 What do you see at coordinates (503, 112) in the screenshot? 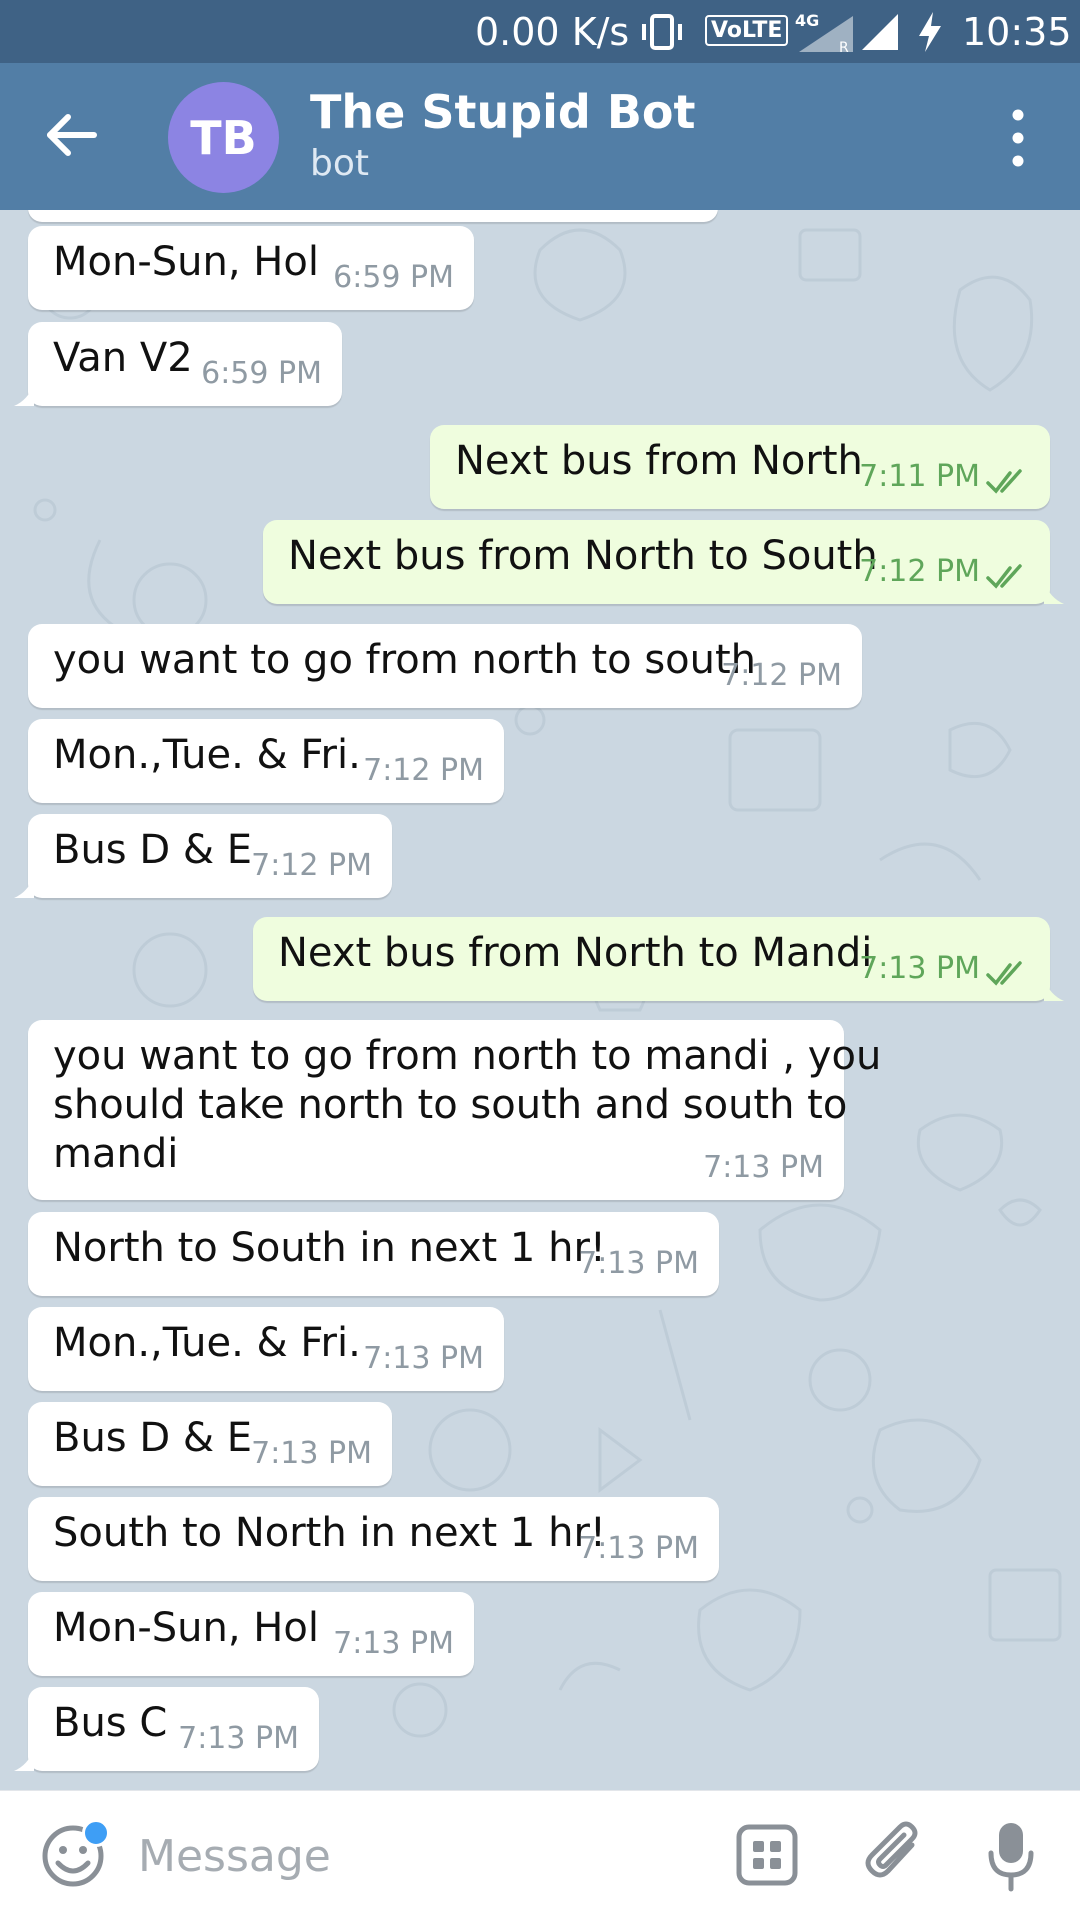
I see `chat-title: The Stupid Bot` at bounding box center [503, 112].